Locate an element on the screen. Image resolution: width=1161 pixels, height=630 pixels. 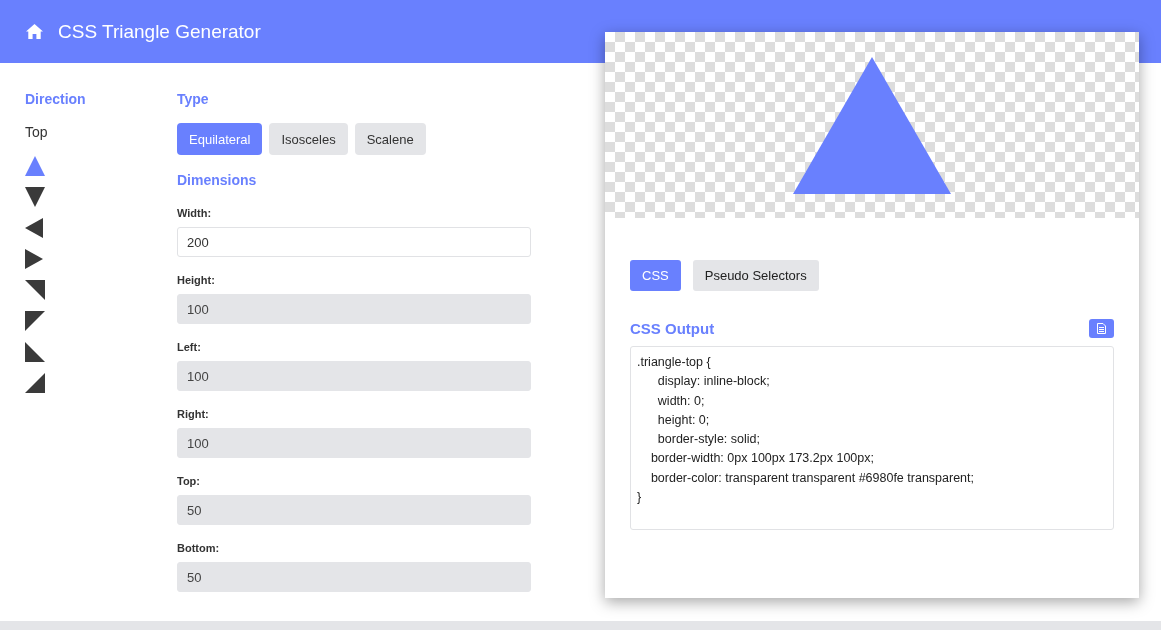
code-line: .triangle-top { is located at coordinates (674, 362).